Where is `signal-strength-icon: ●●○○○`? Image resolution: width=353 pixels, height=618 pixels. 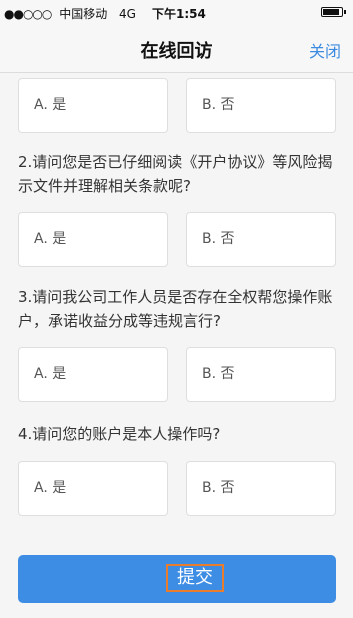
signal-strength-icon: ●●○○○ is located at coordinates (28, 14).